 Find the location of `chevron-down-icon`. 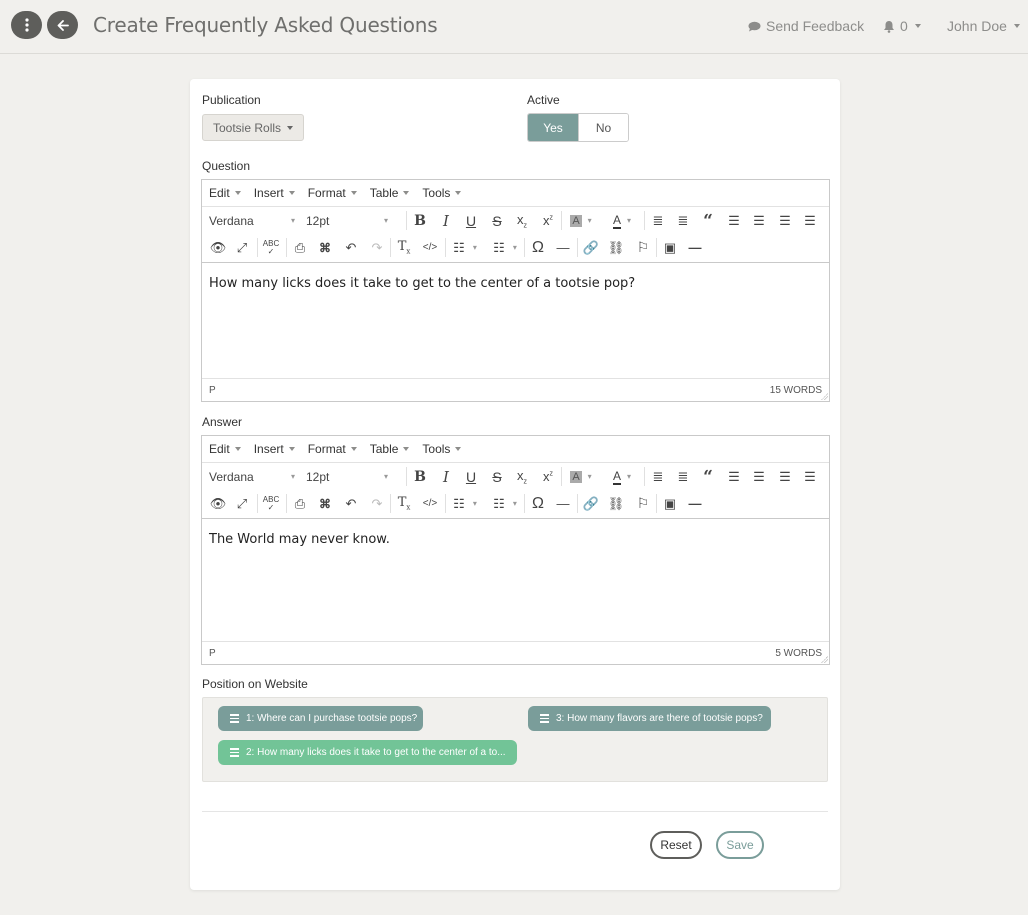

chevron-down-icon is located at coordinates (291, 193).